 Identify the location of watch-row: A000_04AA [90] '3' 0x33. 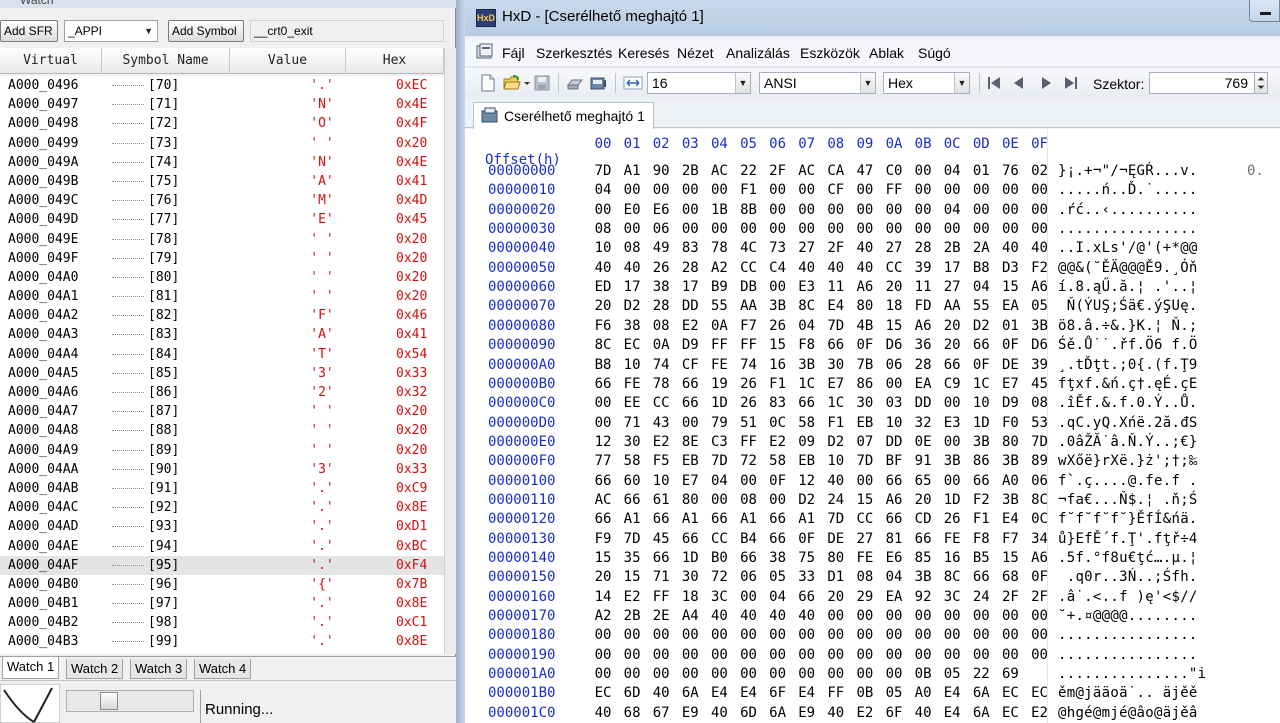
(222, 469).